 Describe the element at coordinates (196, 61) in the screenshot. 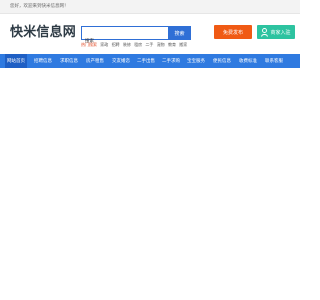

I see `nav-item-baby-services: 宝宝服务` at that location.